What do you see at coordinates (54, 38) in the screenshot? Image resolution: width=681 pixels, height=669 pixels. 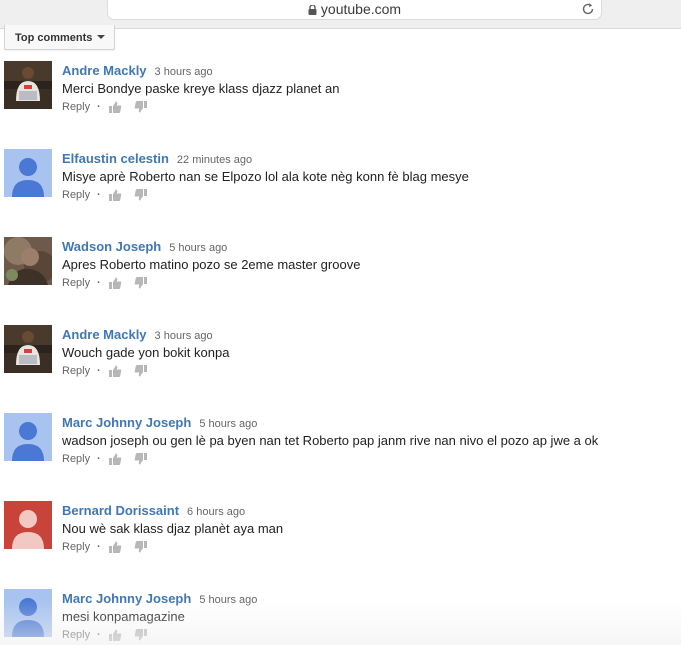 I see `sort-label: Top comments` at bounding box center [54, 38].